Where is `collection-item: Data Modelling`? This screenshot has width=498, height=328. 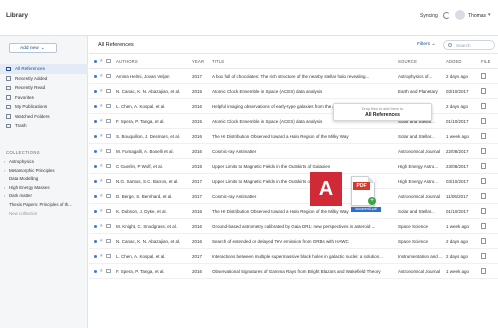 collection-item: Data Modelling is located at coordinates (44, 179).